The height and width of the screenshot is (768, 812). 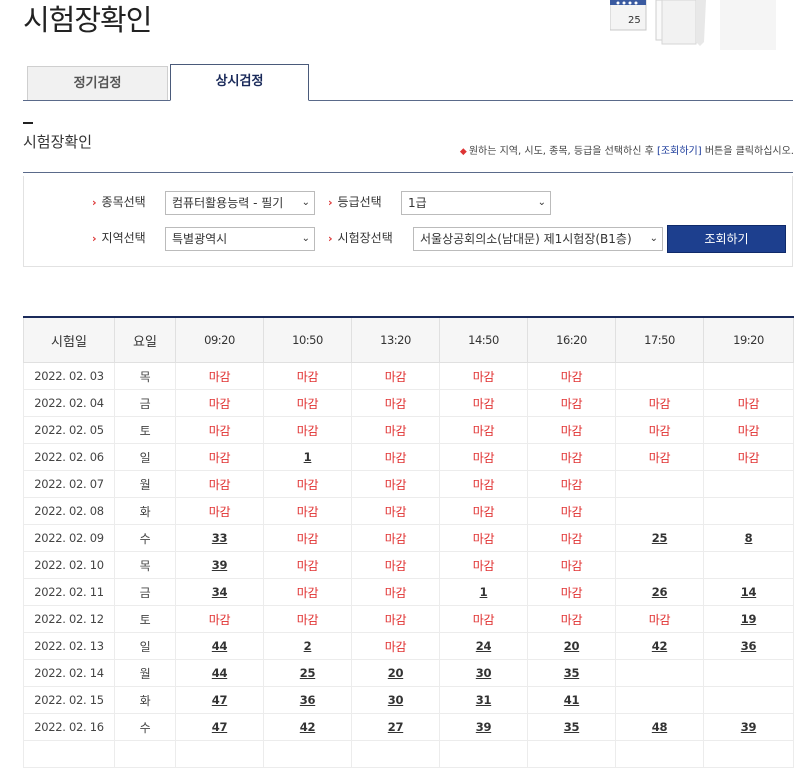 I want to click on chevron-down-icon: ⌄, so click(x=305, y=238).